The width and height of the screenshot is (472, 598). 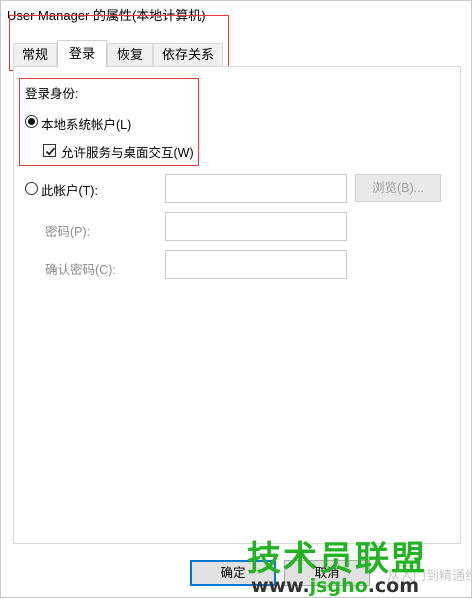 I want to click on tab-recovery: 恢复, so click(x=130, y=55).